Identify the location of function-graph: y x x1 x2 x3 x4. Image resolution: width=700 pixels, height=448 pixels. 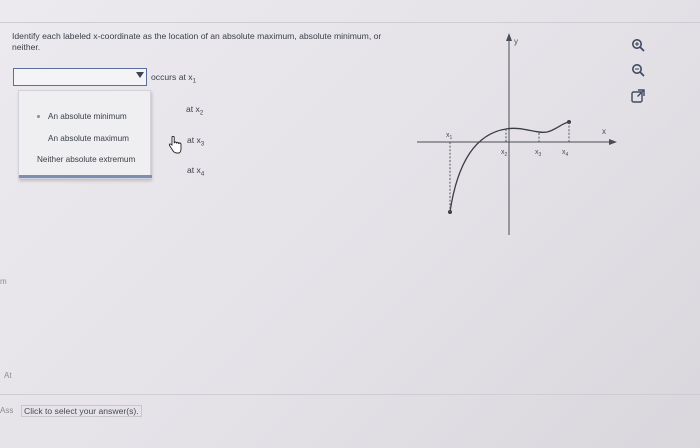
(517, 134).